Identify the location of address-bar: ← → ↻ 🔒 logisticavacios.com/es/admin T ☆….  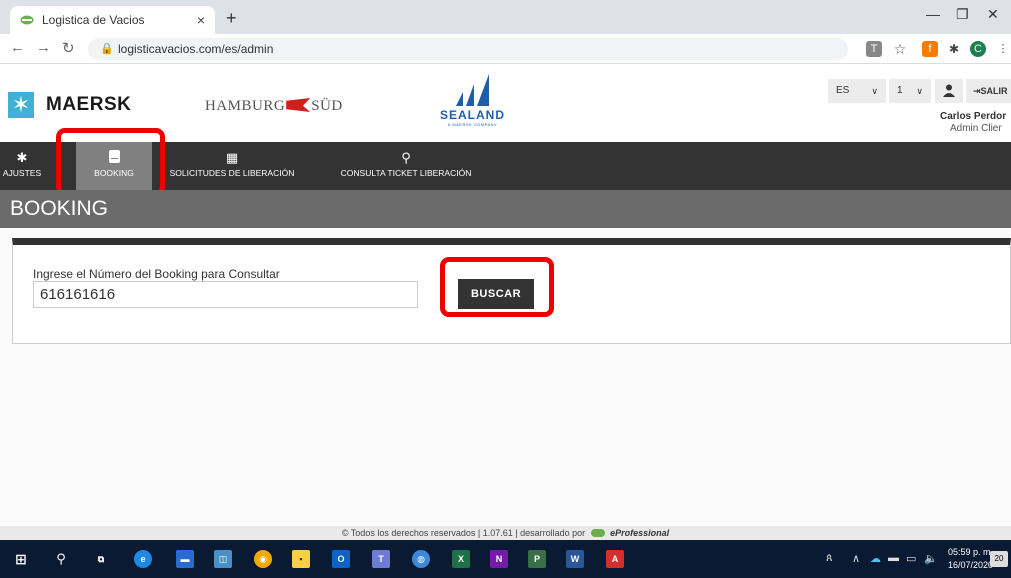
(505, 49).